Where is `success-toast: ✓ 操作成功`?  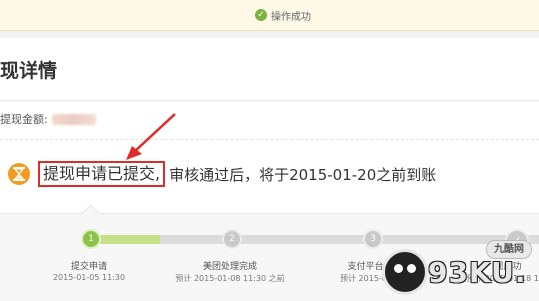
success-toast: ✓ 操作成功 is located at coordinates (269, 15).